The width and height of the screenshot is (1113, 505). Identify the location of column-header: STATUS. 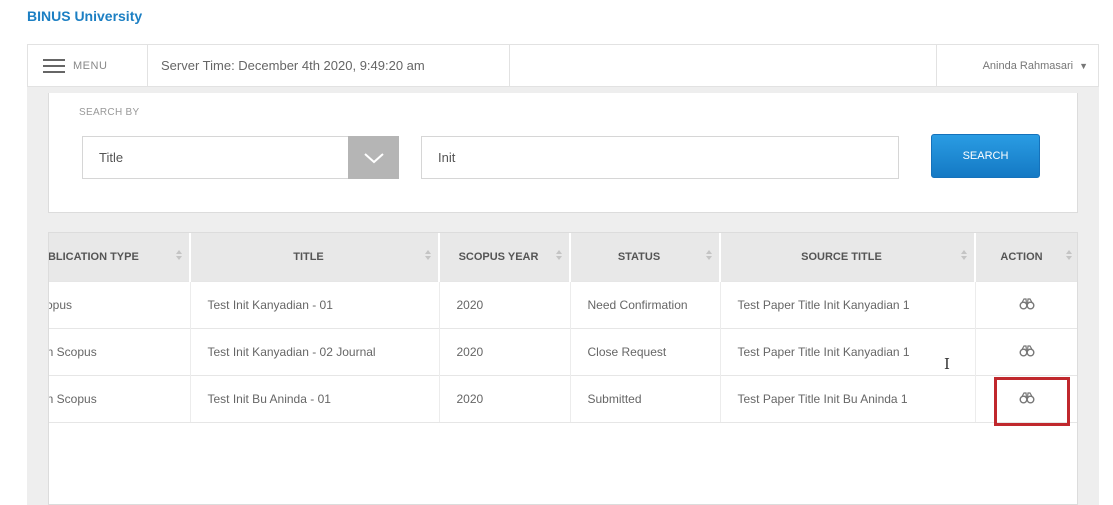
(645, 257).